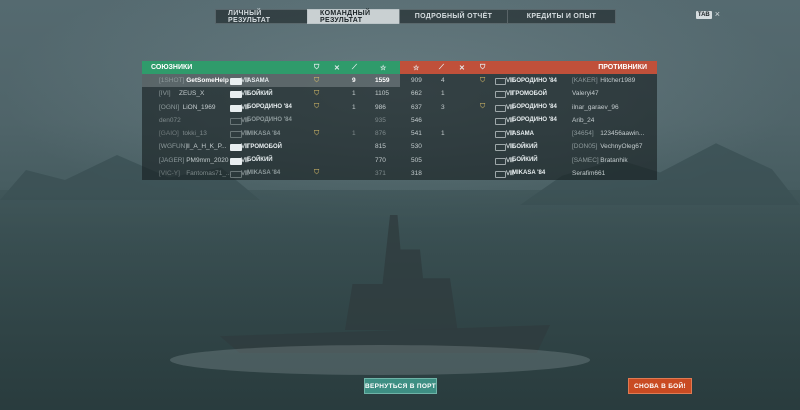  I want to click on tab-detailed-report: ПОДРОБНЫЙ ОТЧЁТ, so click(453, 16).